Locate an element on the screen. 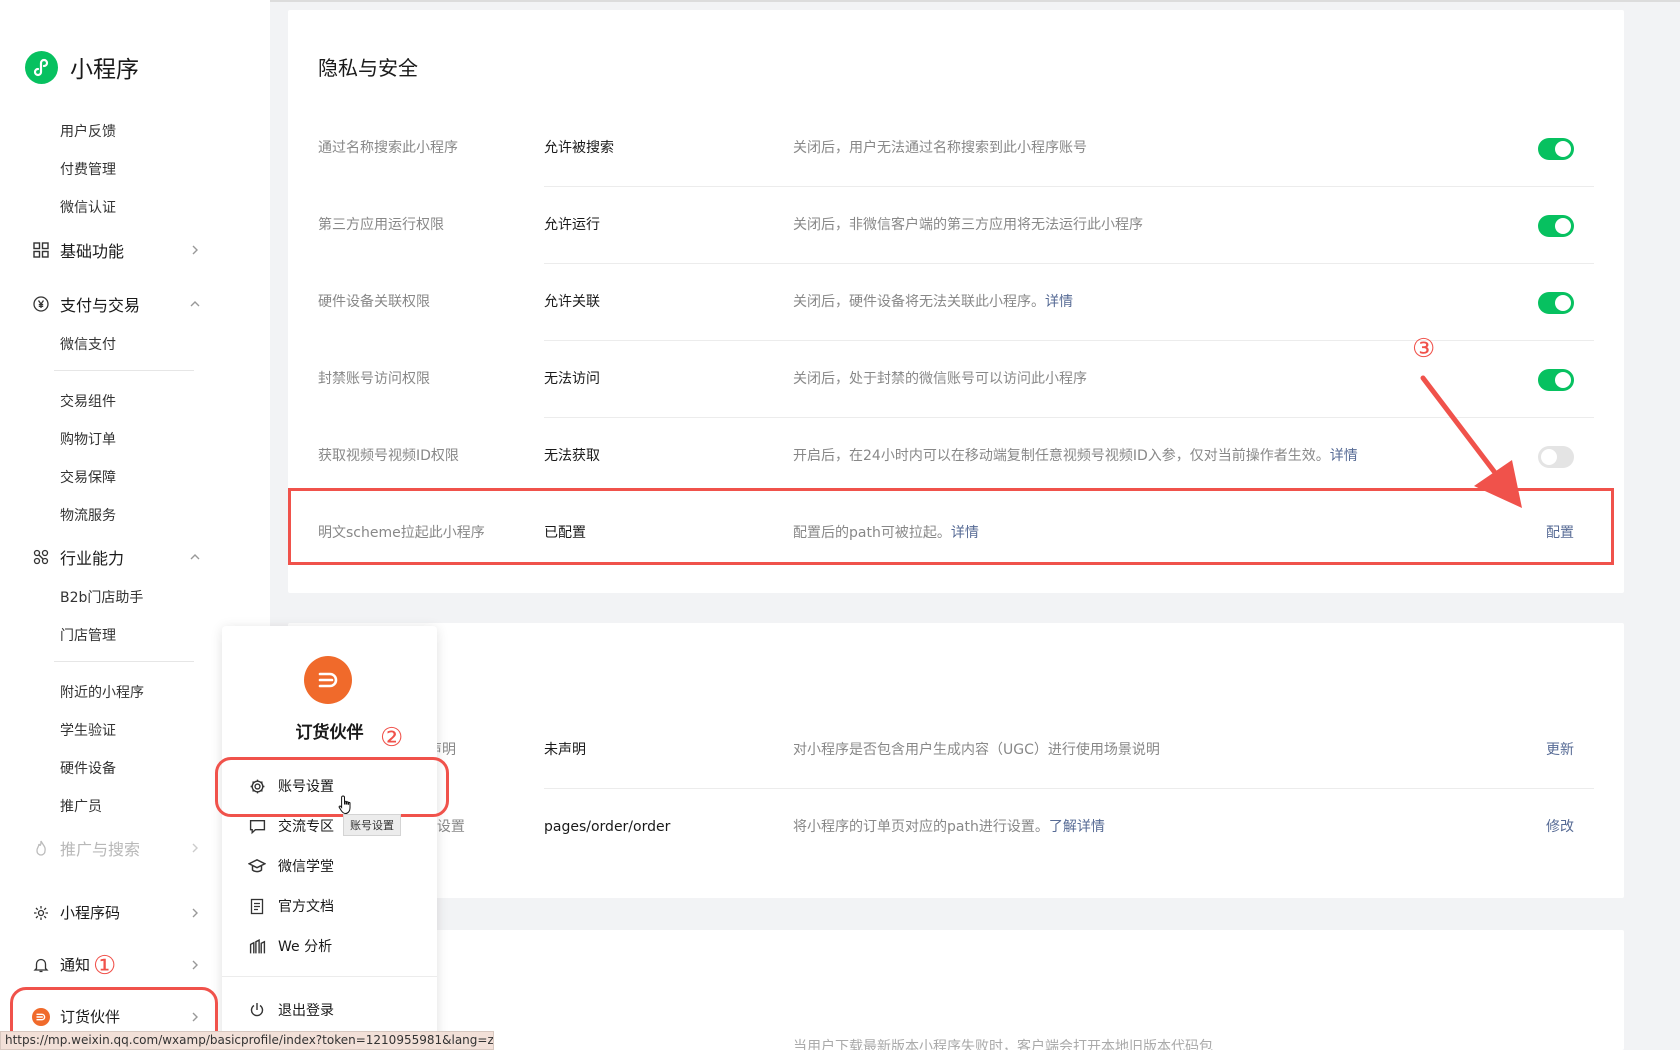 The image size is (1680, 1050). desc-text: 将小程序的订单页对应的path进行设置。 is located at coordinates (921, 827).